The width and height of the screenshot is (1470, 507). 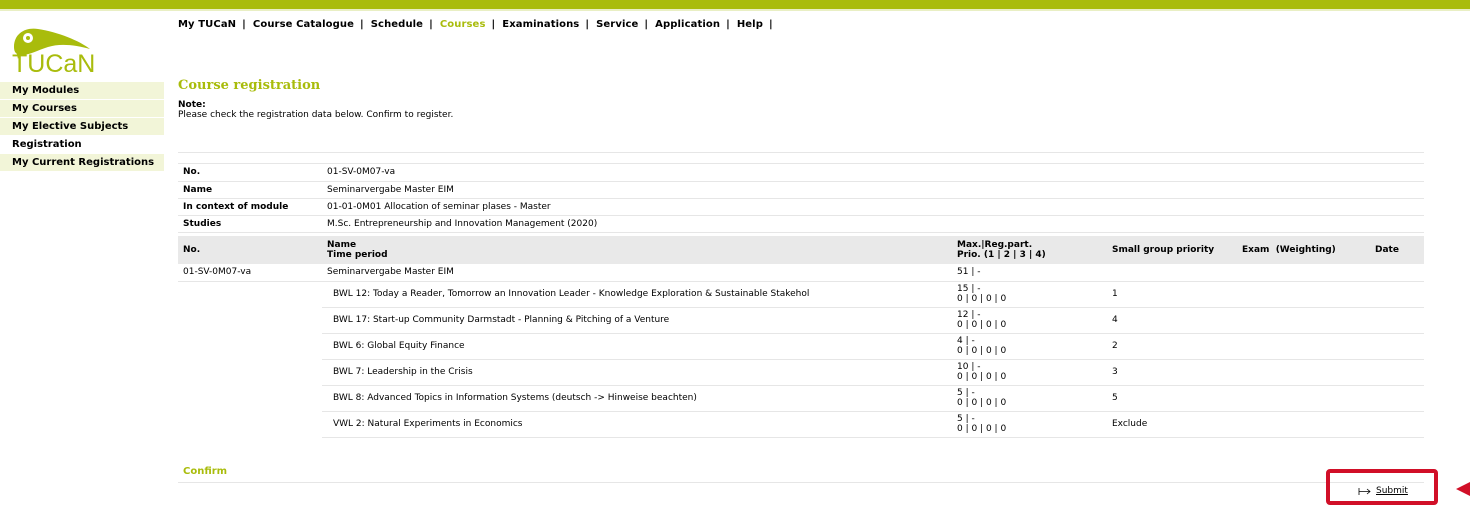 I want to click on col-header-weighting-label: (Weighting), so click(x=1305, y=250).